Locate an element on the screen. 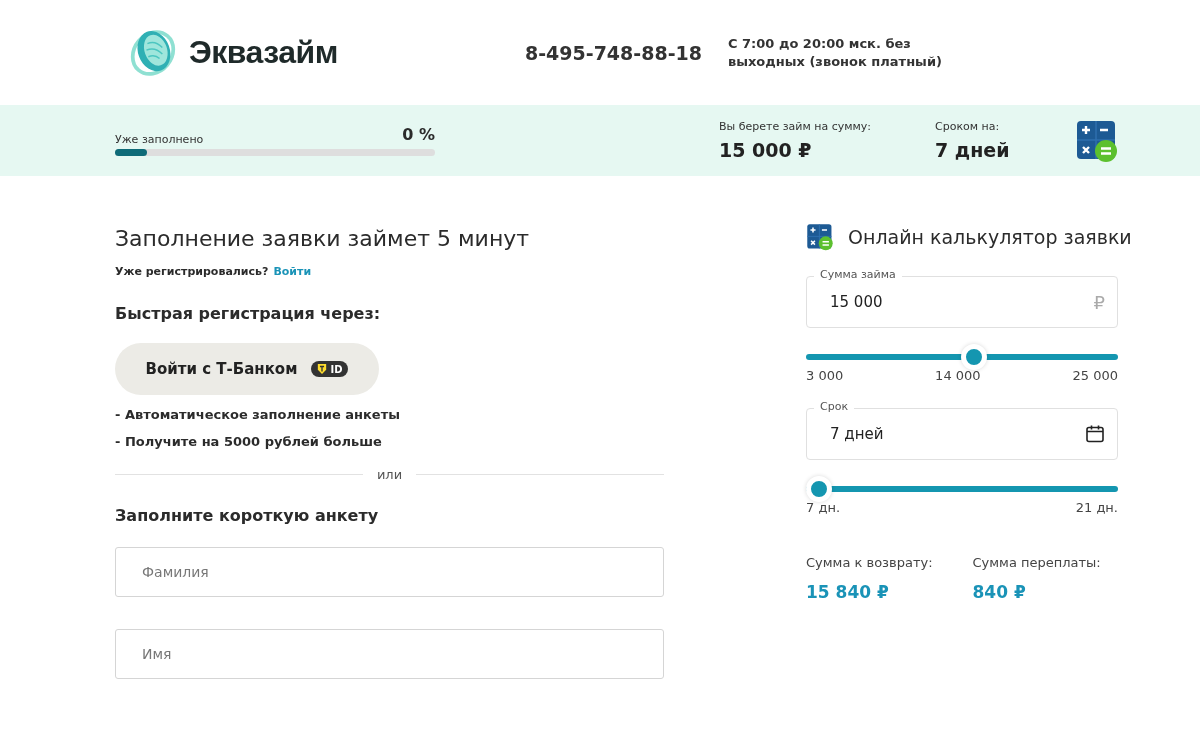 The width and height of the screenshot is (1200, 733). form-title: Заполнение заявки займет 5 минут is located at coordinates (323, 238).